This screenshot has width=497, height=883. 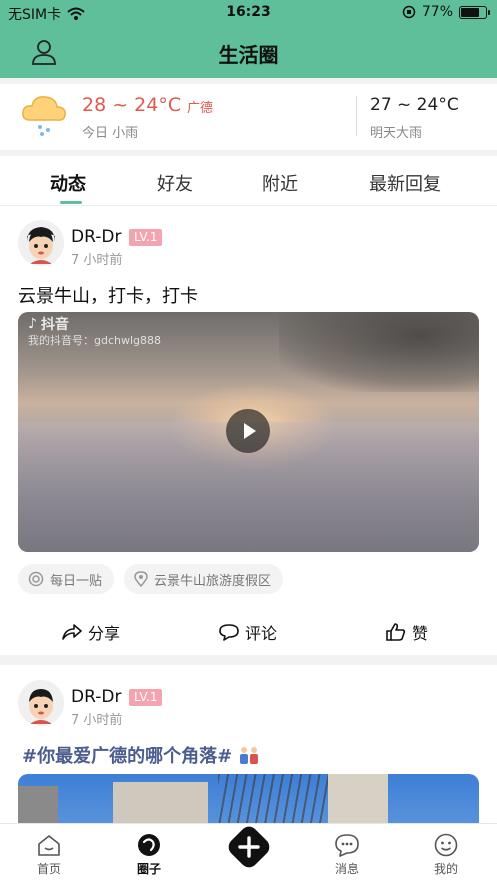 I want to click on nav-label: 圈子, so click(x=148, y=869).